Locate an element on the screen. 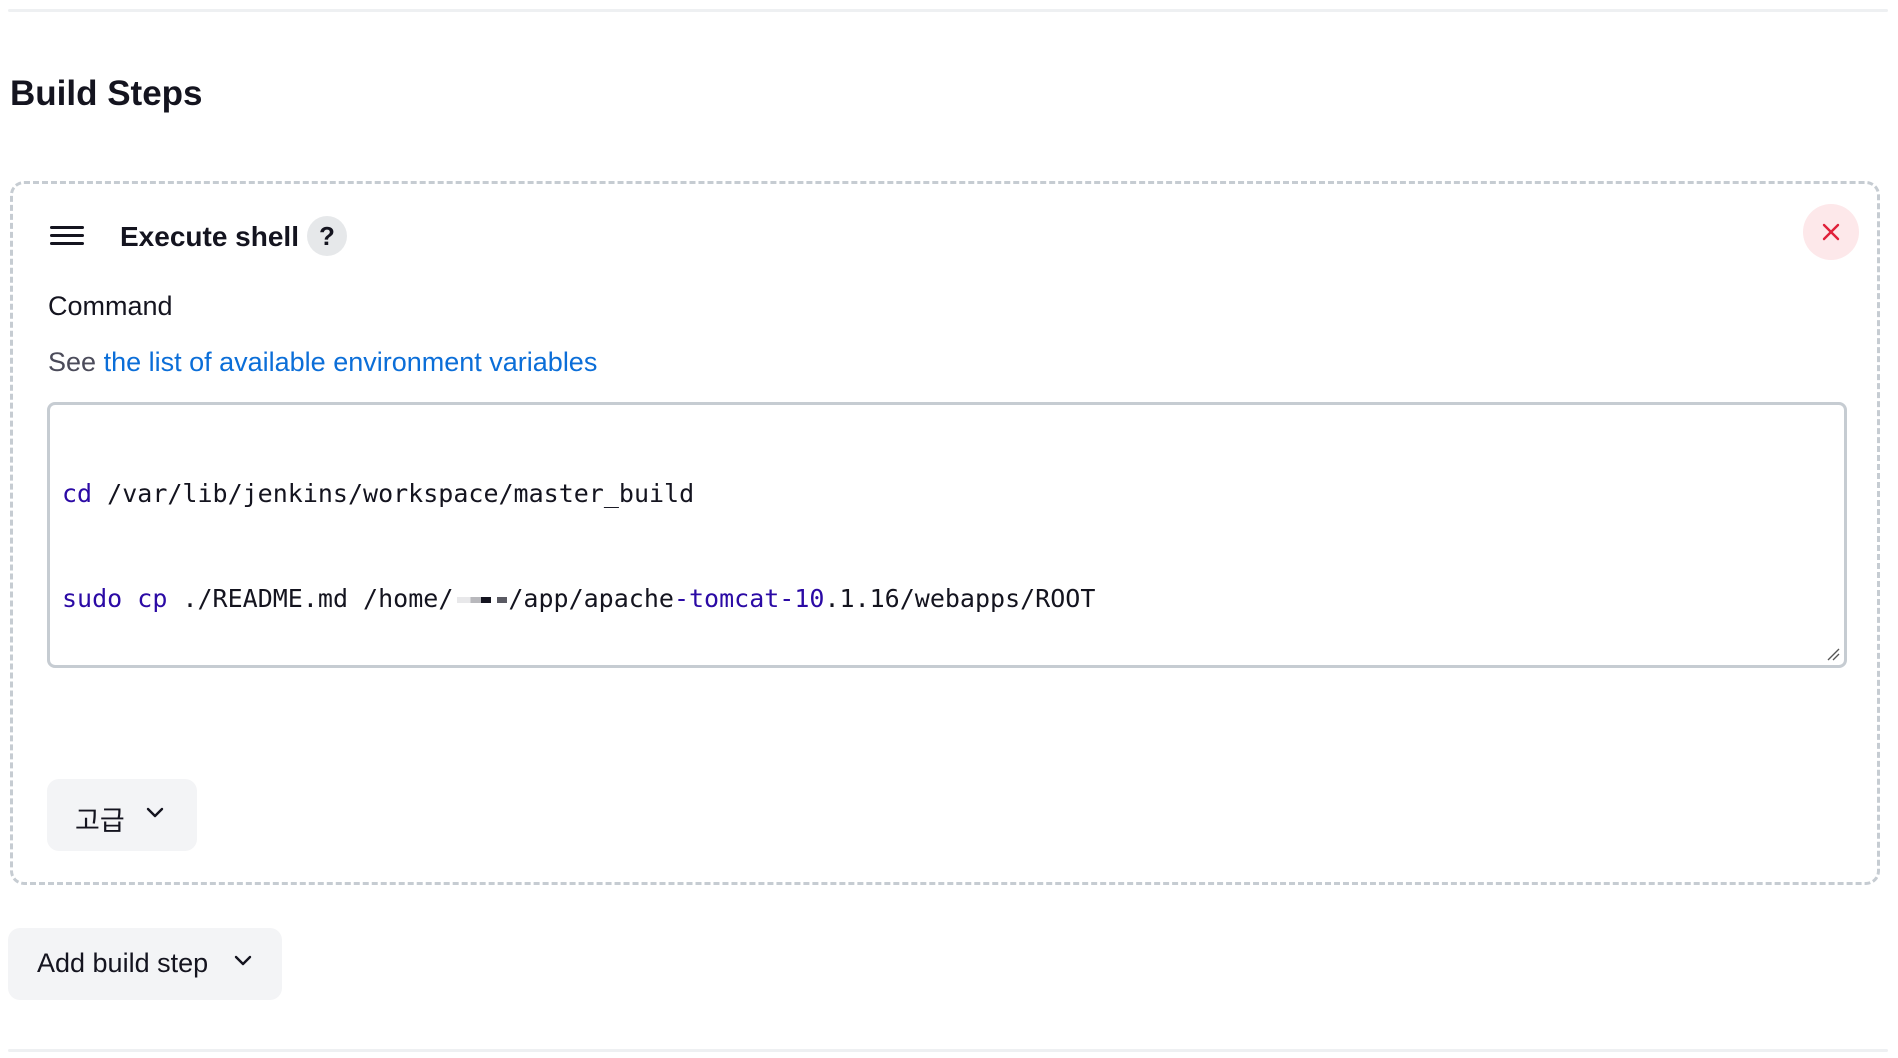 The image size is (1898, 1058). step-title: Execute shell is located at coordinates (209, 236).